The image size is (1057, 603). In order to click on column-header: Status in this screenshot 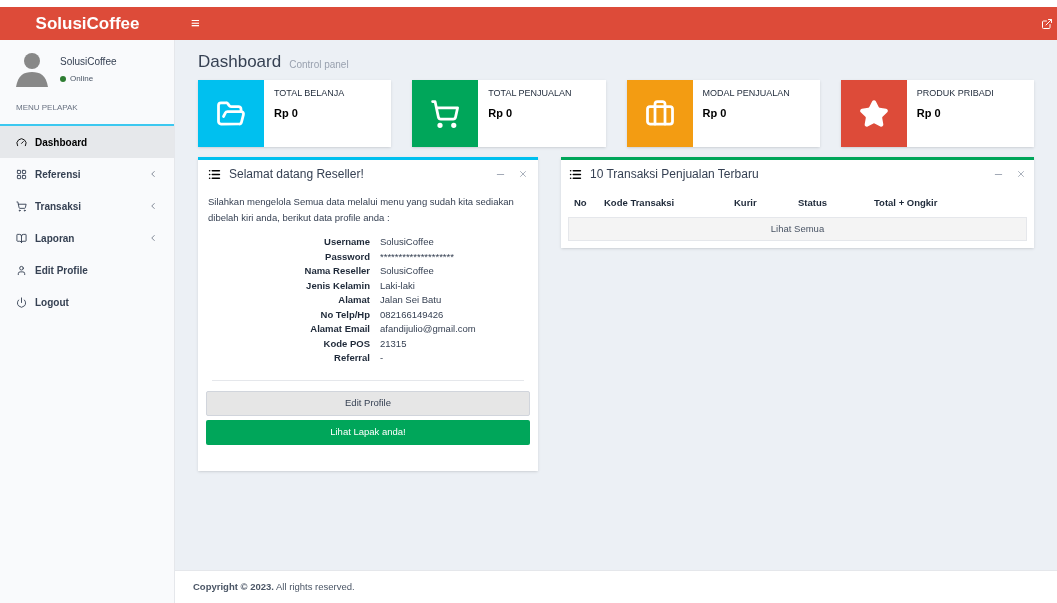, I will do `click(813, 202)`.